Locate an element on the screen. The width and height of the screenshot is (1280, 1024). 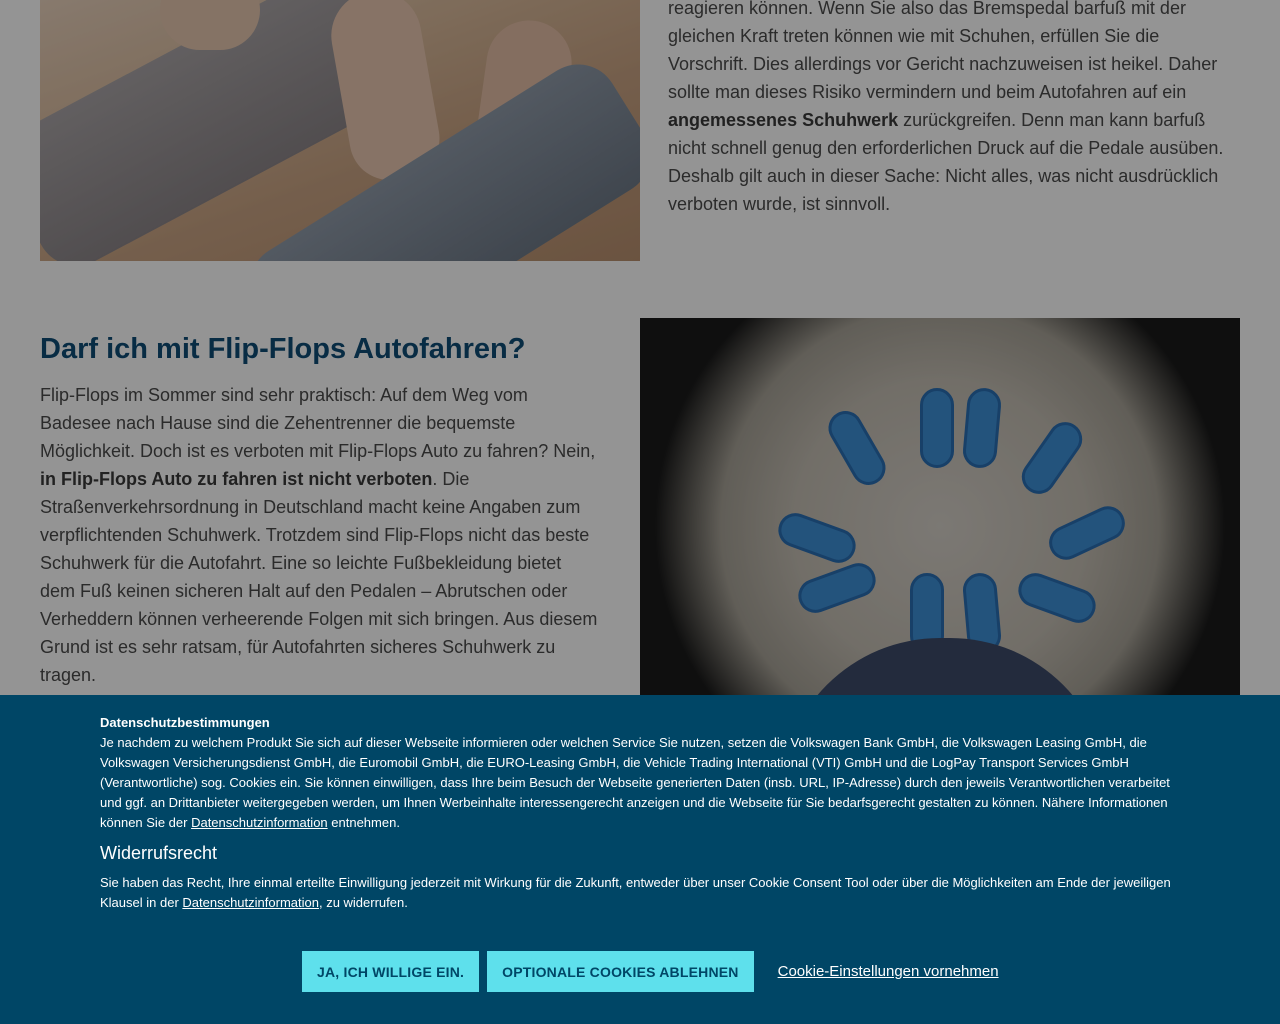
accept-cookies-button: JA, ICH WILLIGE EIN. is located at coordinates (391, 971).